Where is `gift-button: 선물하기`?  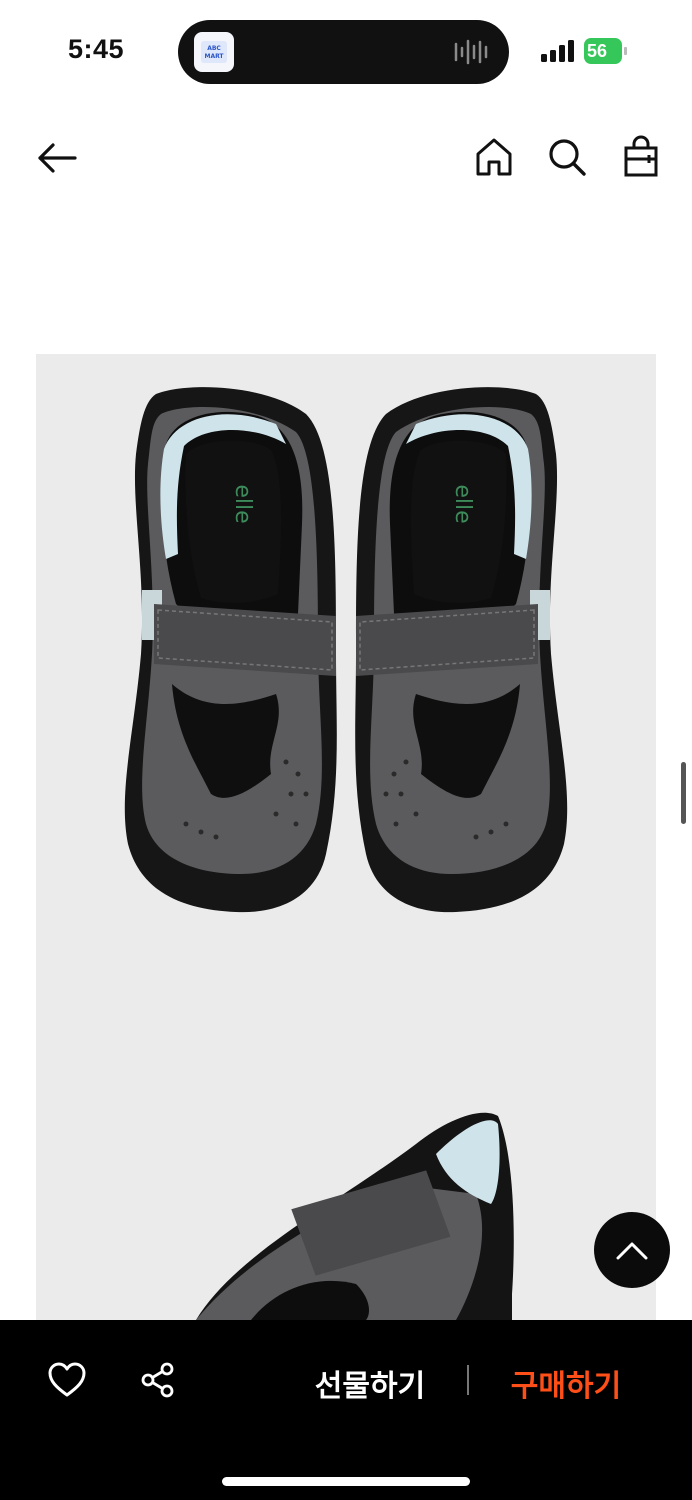 gift-button: 선물하기 is located at coordinates (370, 1382).